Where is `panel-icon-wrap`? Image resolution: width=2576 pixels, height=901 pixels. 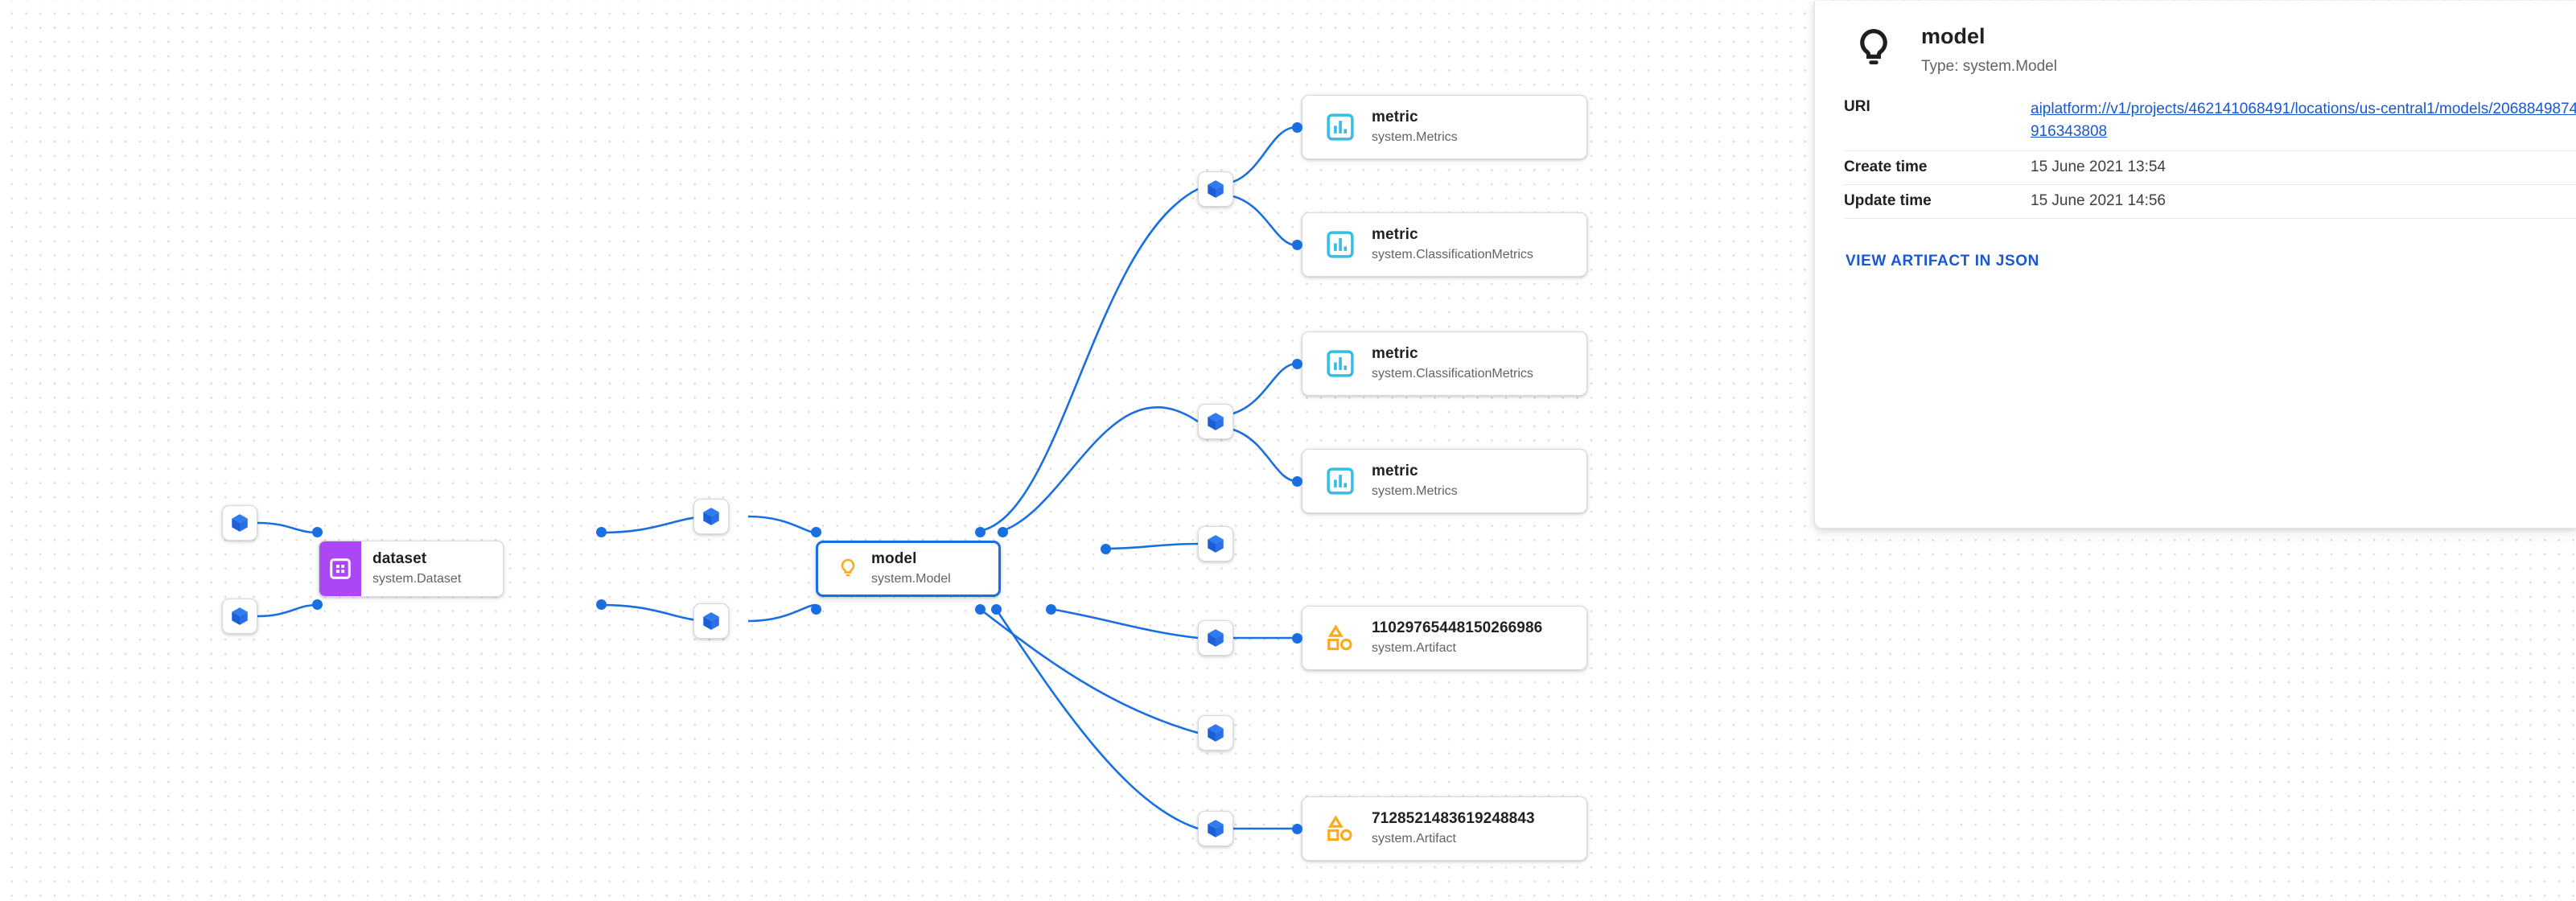
panel-icon-wrap is located at coordinates (1873, 48).